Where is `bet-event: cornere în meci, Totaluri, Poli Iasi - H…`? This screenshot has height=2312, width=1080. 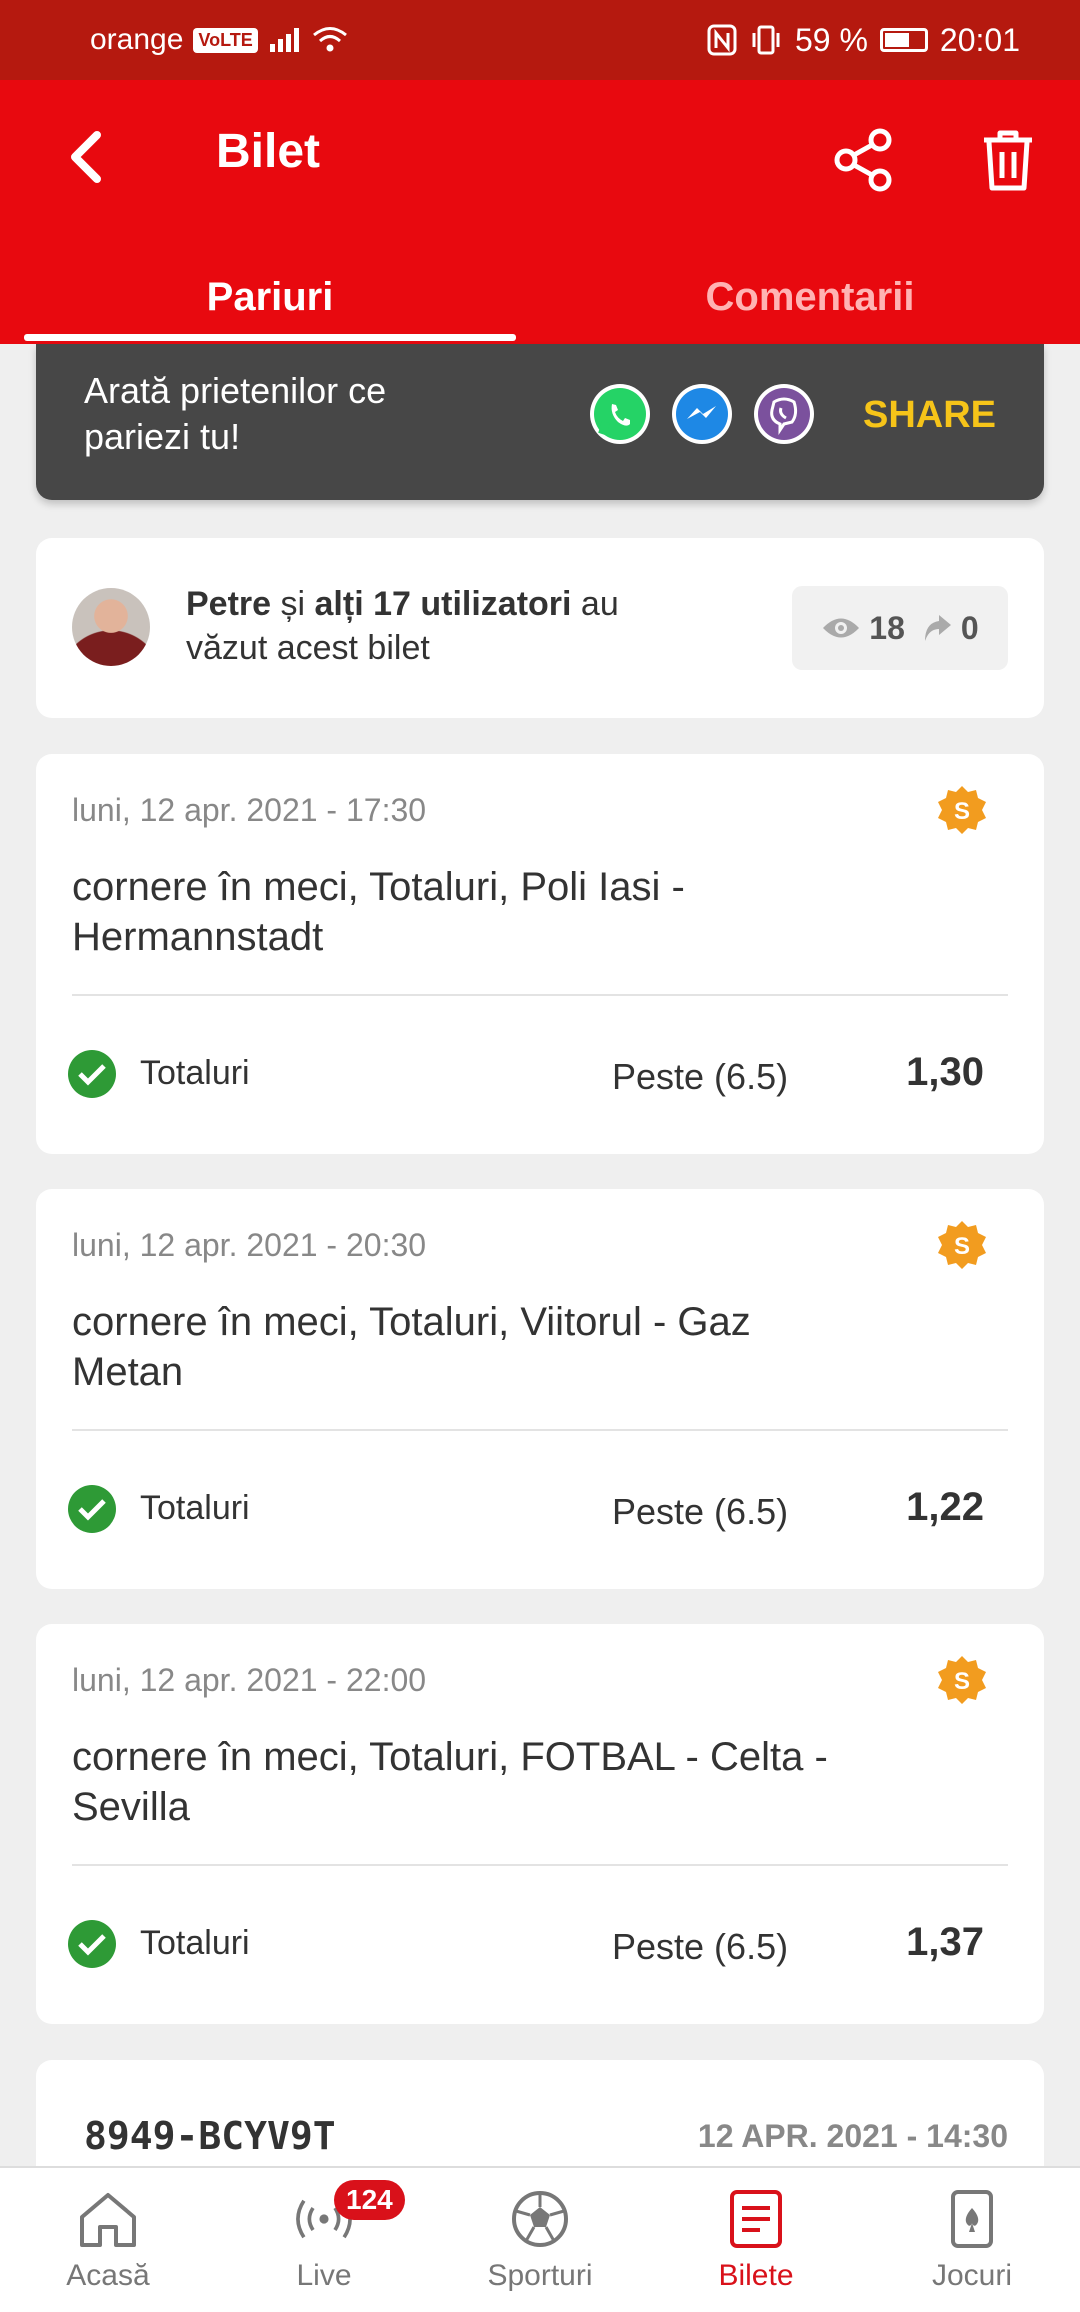 bet-event: cornere în meci, Totaluri, Poli Iasi - H… is located at coordinates (378, 912).